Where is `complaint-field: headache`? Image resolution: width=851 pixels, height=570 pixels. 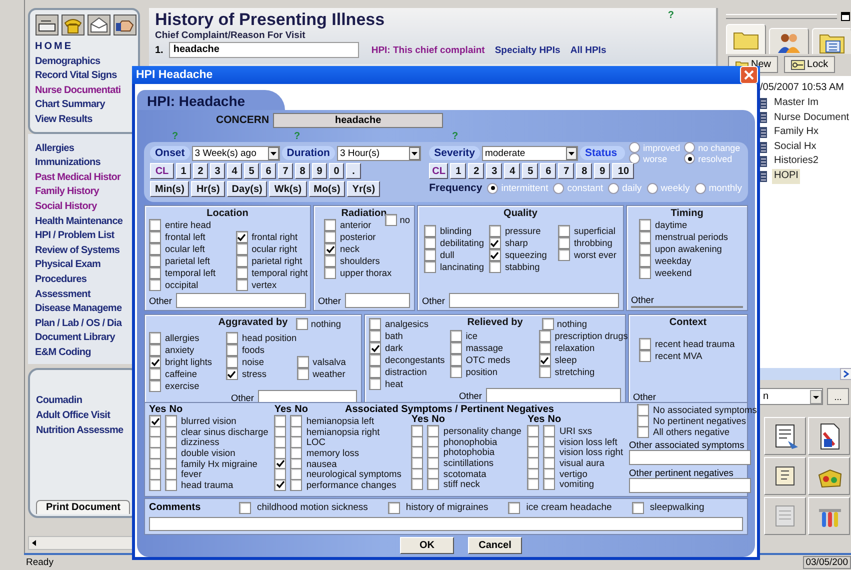
complaint-field: headache is located at coordinates (264, 50).